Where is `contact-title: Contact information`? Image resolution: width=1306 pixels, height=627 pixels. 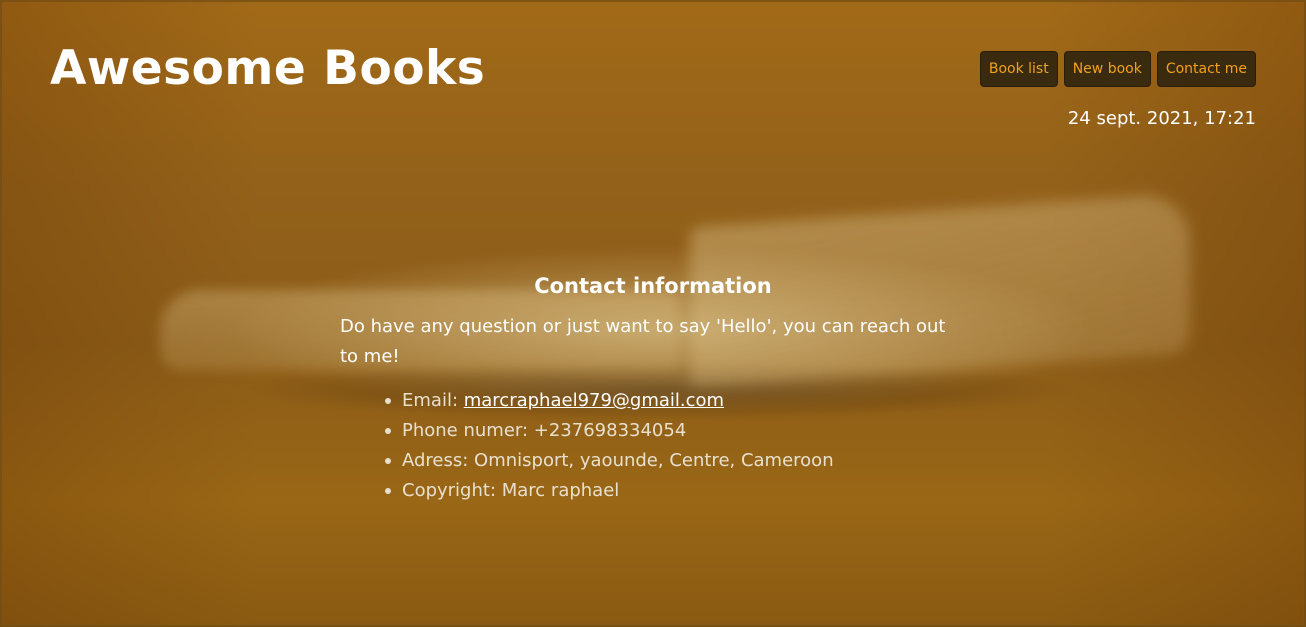
contact-title: Contact information is located at coordinates (653, 286).